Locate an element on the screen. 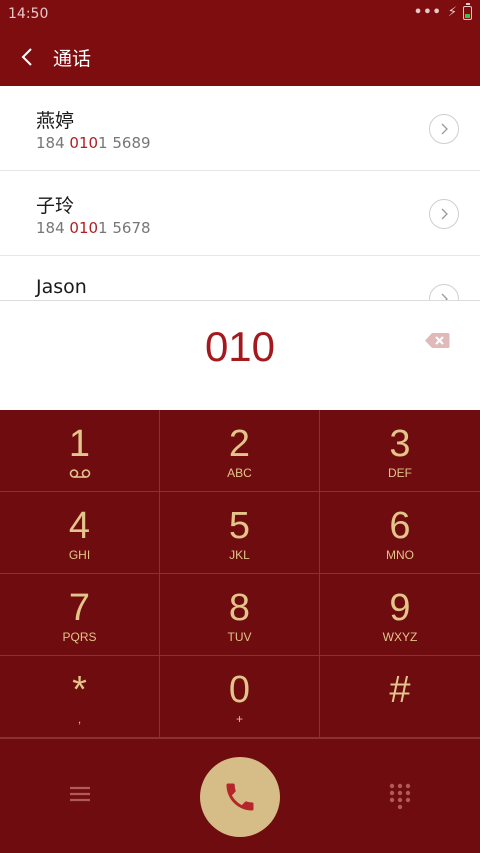  key-digit: 3 is located at coordinates (400, 444).